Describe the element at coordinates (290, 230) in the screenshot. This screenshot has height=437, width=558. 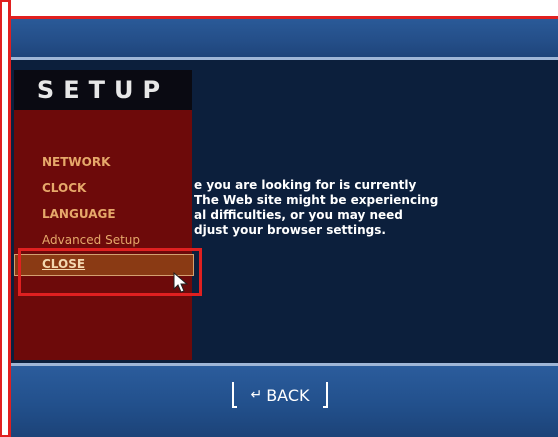
I see `message-line: djust your browser settings.` at that location.